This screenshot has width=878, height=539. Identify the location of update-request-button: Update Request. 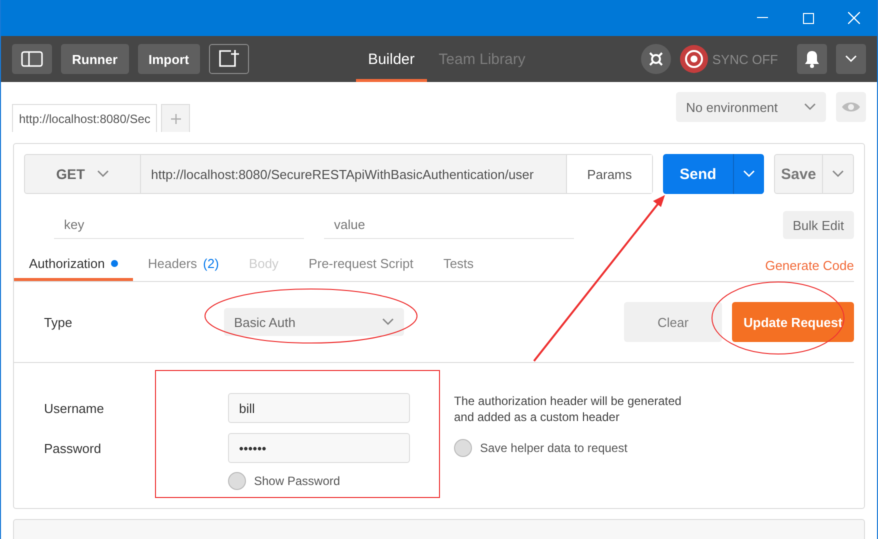
(793, 322).